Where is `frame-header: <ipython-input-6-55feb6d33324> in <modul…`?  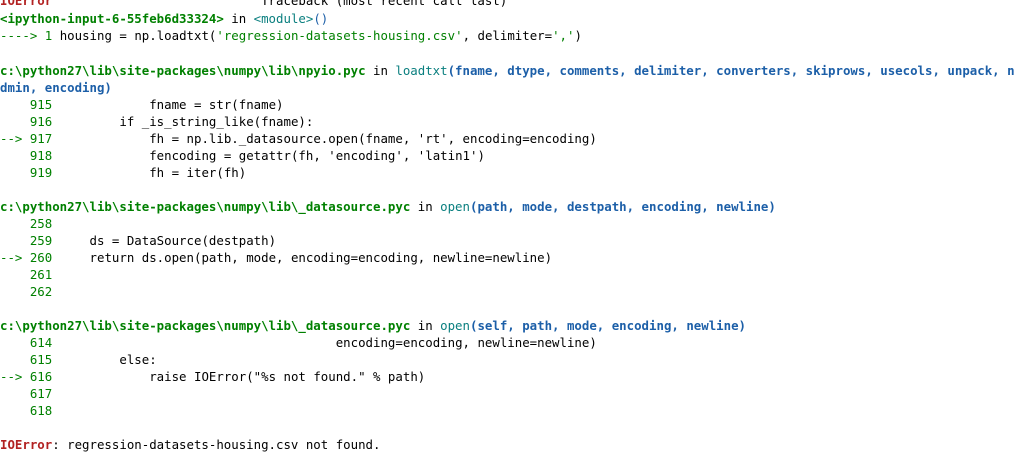
frame-header: <ipython-input-6-55feb6d33324> in <modul… is located at coordinates (164, 18).